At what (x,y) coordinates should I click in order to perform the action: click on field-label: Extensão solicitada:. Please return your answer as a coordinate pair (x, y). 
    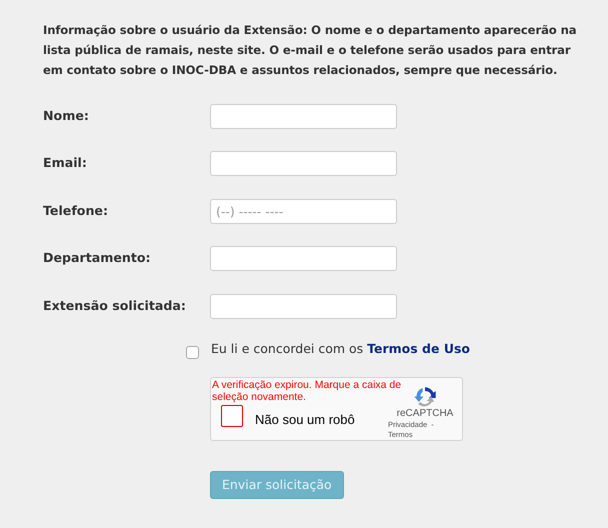
    Looking at the image, I should click on (115, 305).